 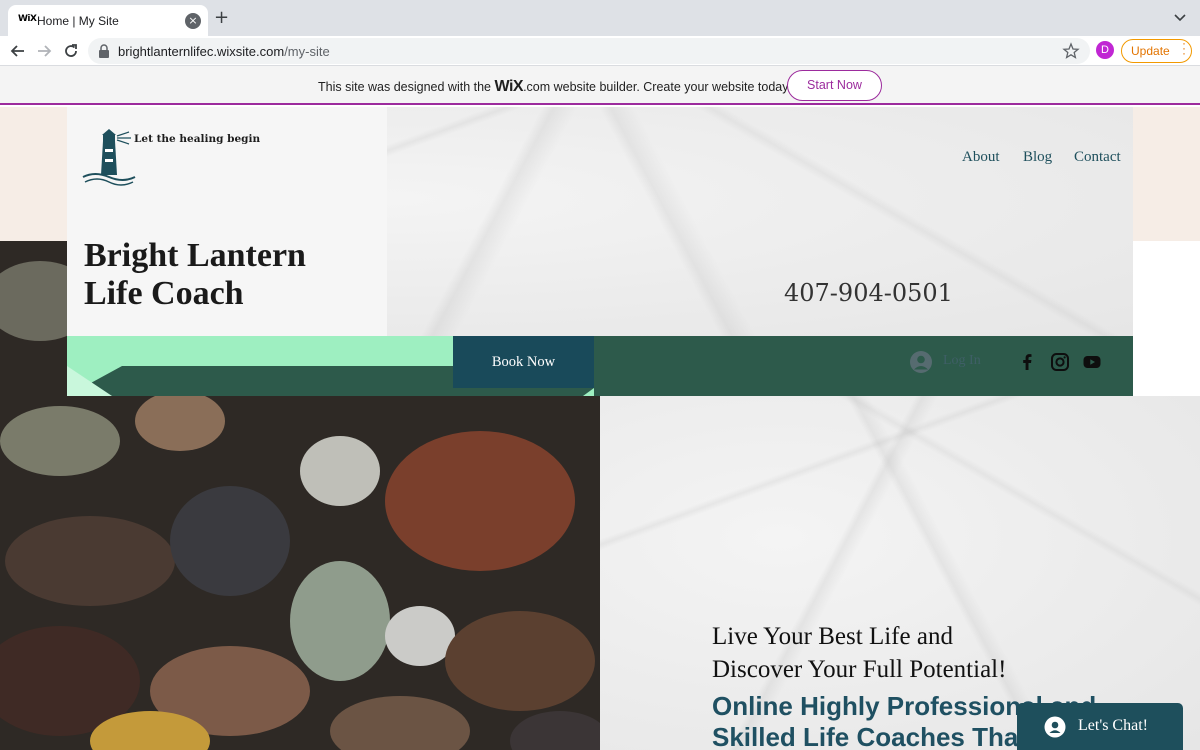 What do you see at coordinates (921, 362) in the screenshot?
I see `user-avatar-icon` at bounding box center [921, 362].